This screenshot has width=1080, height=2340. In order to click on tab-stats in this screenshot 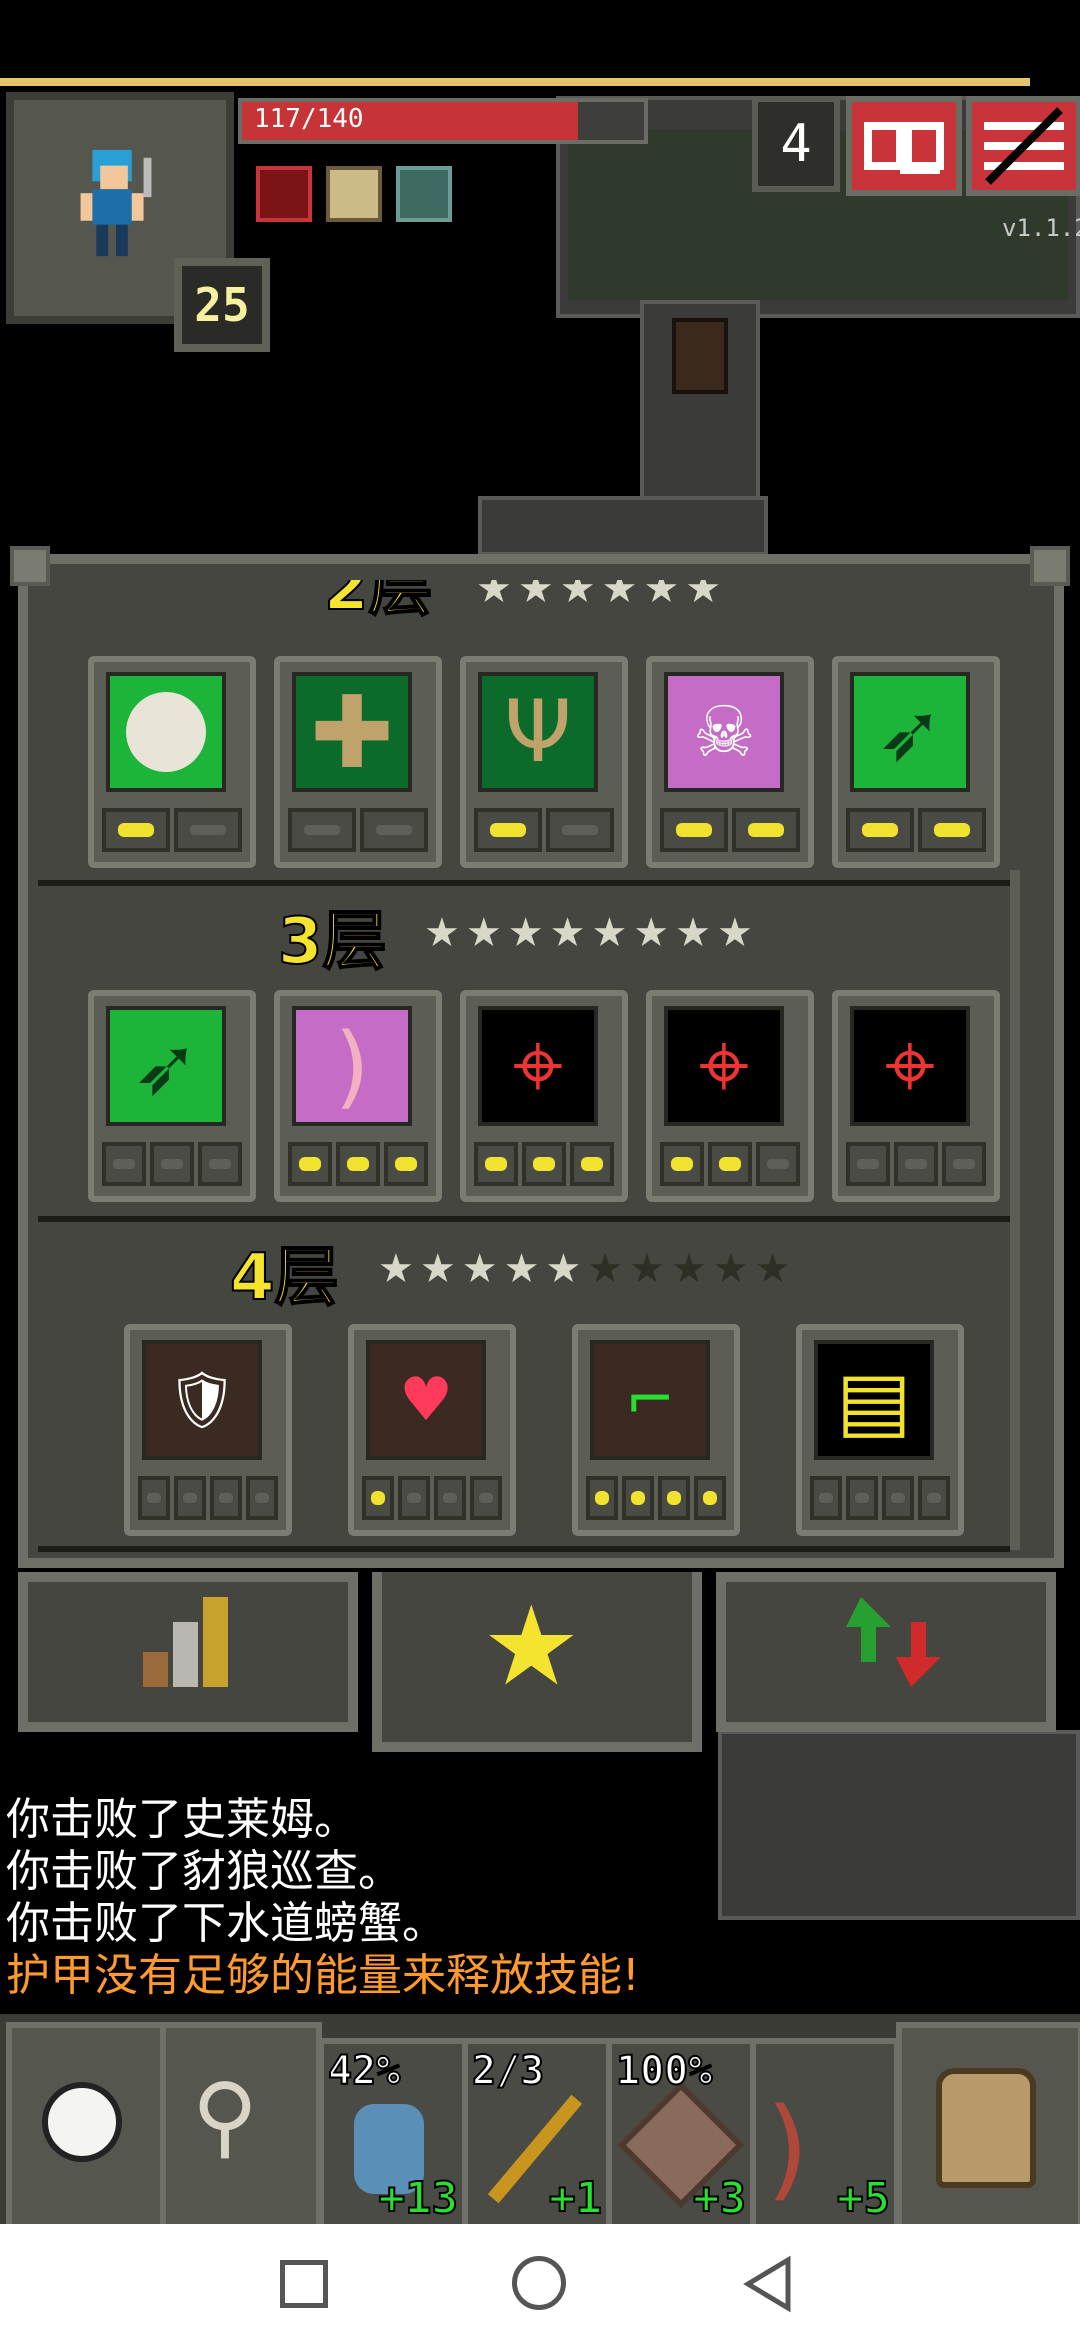, I will do `click(188, 1652)`.